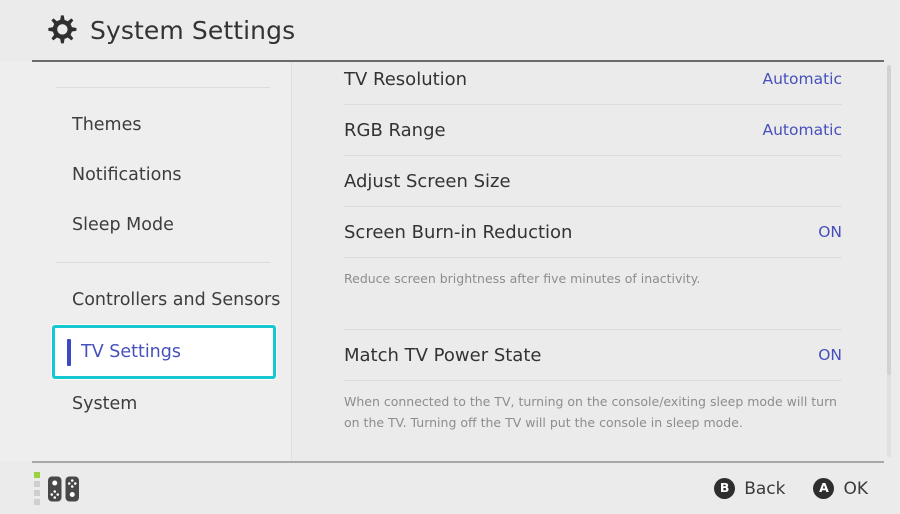  Describe the element at coordinates (765, 488) in the screenshot. I see `hint-label: Back` at that location.